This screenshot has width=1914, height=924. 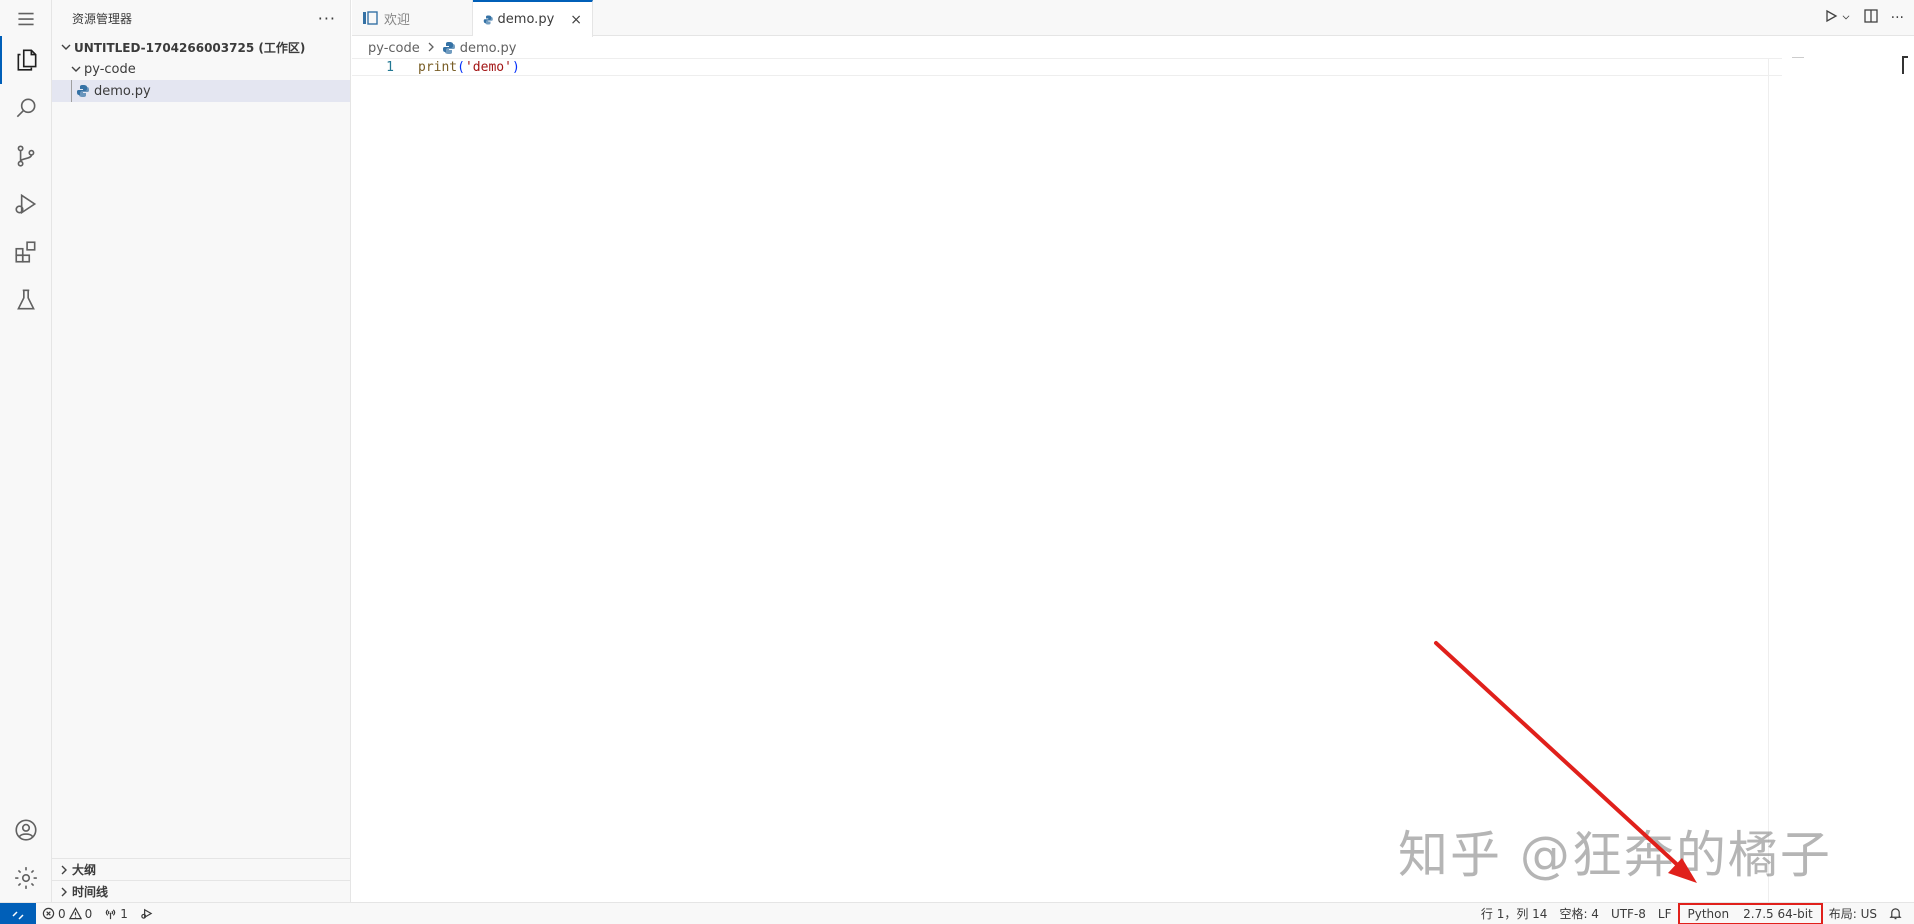 I want to click on activity-bar, so click(x=26, y=451).